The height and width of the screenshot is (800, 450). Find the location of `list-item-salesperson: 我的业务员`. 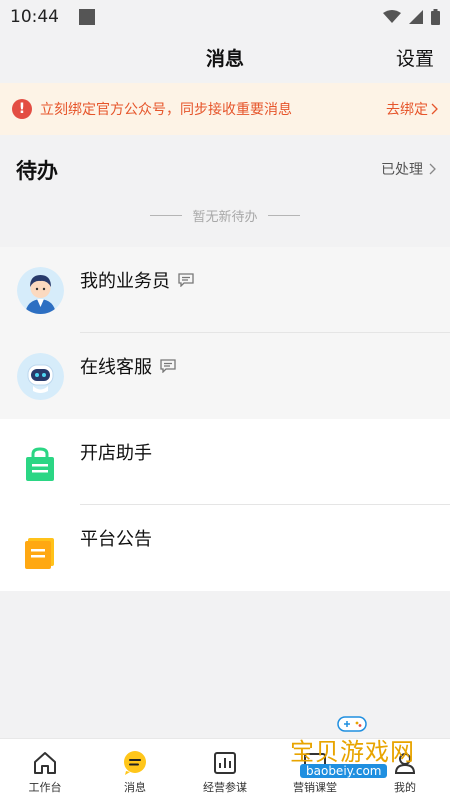

list-item-salesperson: 我的业务员 is located at coordinates (225, 290).